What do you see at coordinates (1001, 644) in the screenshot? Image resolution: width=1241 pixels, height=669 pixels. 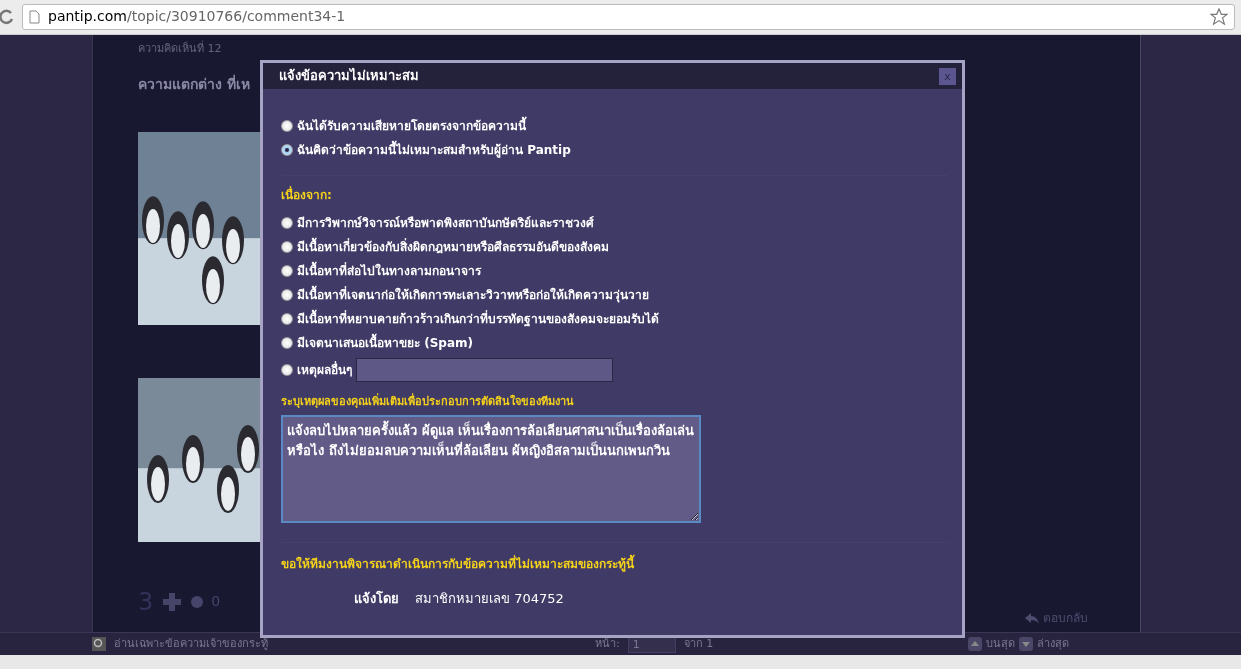 I see `top-link: บนสุด` at bounding box center [1001, 644].